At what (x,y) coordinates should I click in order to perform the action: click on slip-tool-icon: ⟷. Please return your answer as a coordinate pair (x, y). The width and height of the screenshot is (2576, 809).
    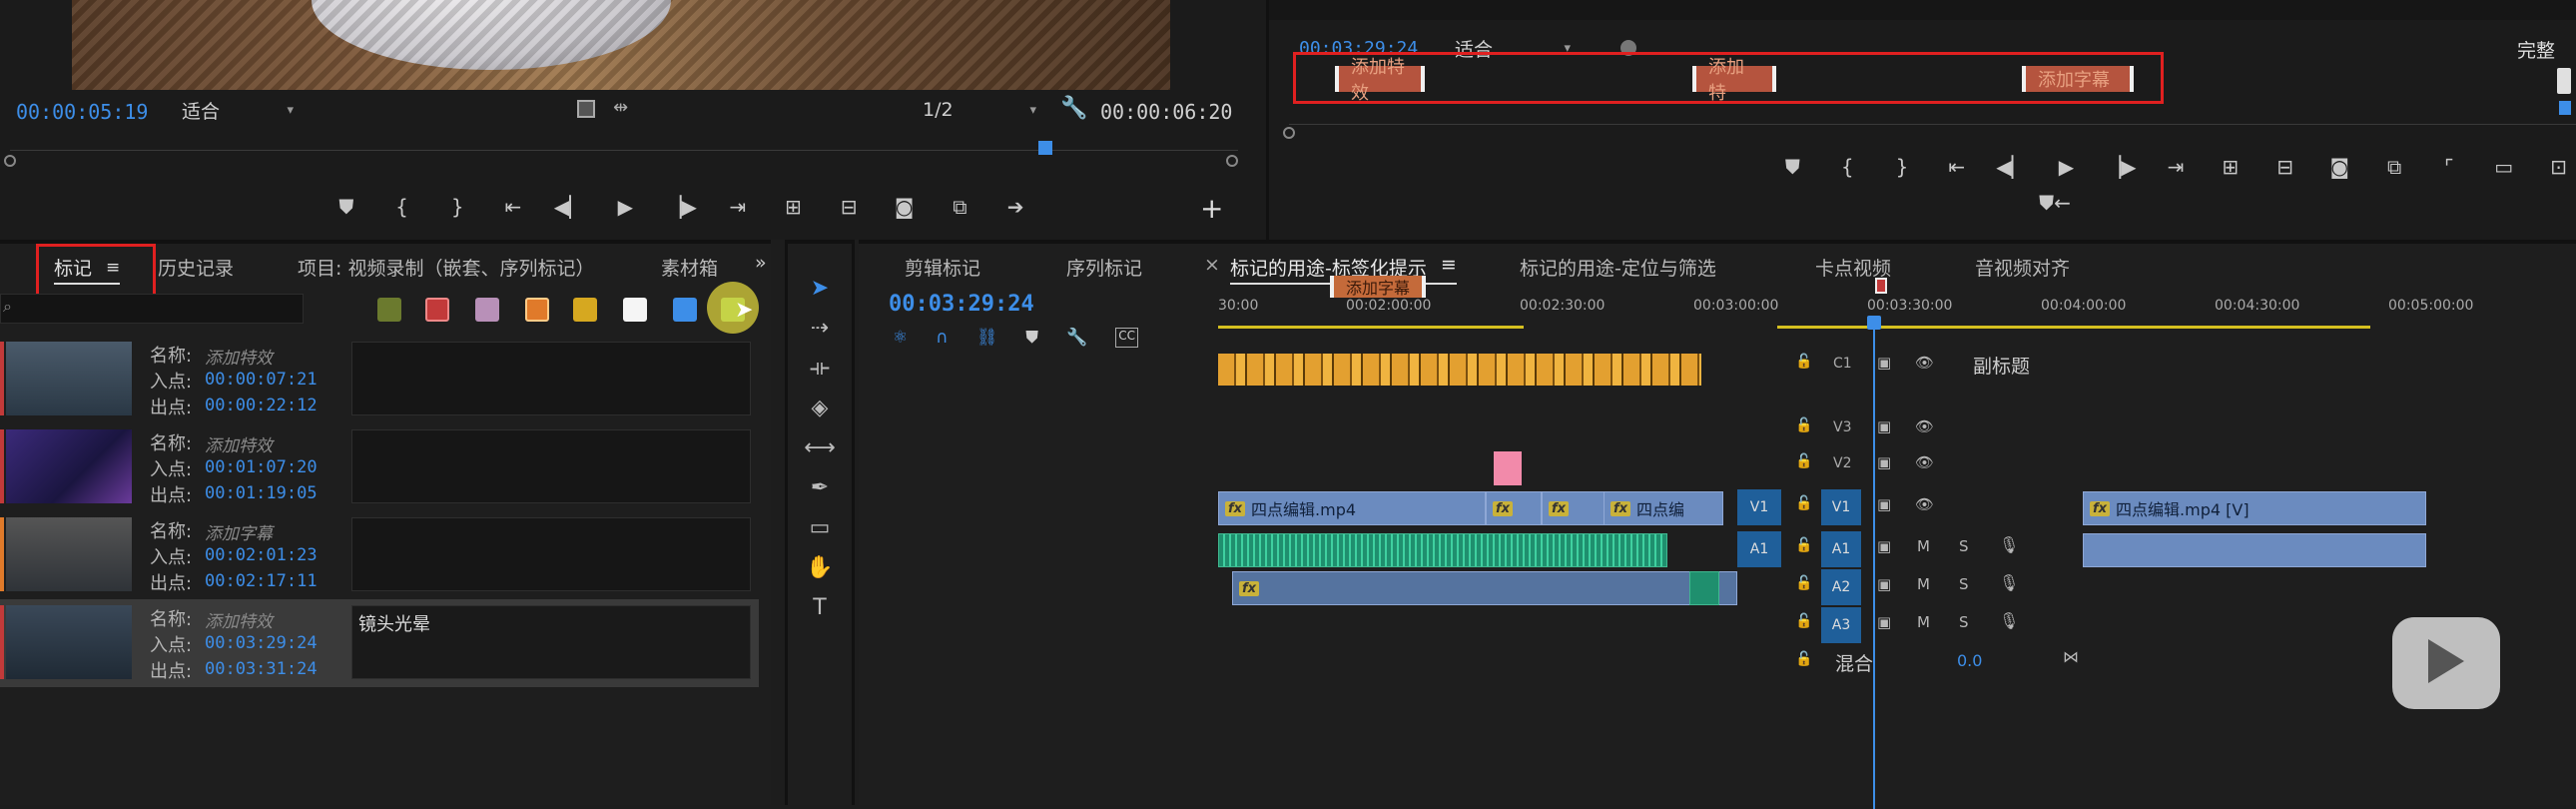
    Looking at the image, I should click on (820, 447).